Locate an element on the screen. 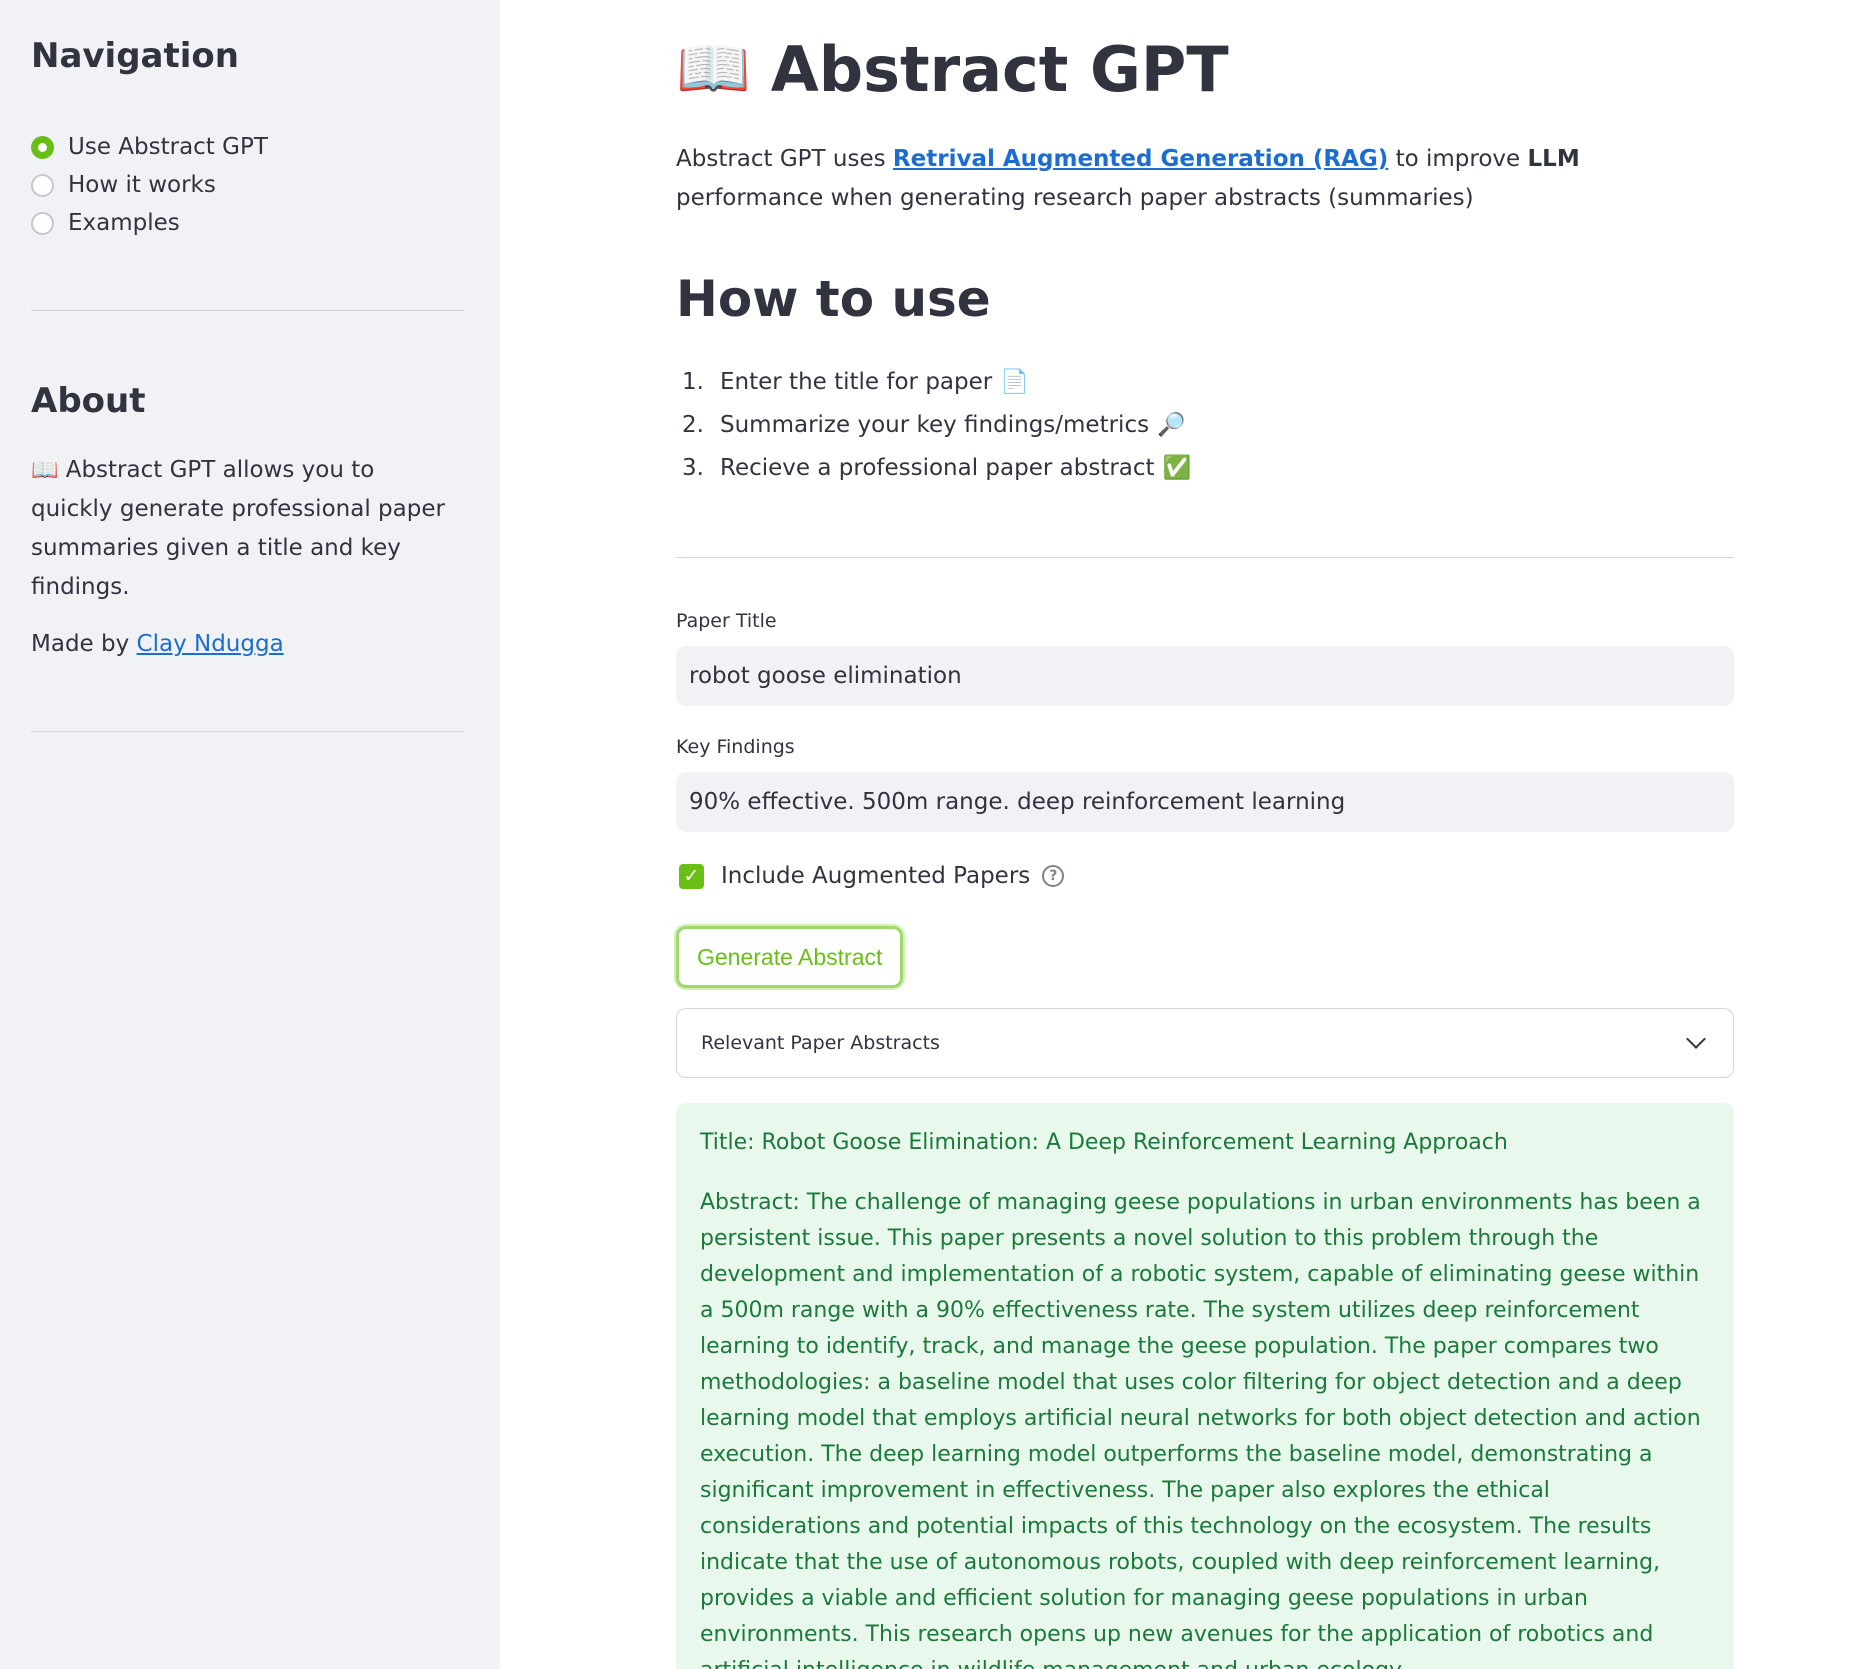  page-icon: 📄 is located at coordinates (1014, 382).